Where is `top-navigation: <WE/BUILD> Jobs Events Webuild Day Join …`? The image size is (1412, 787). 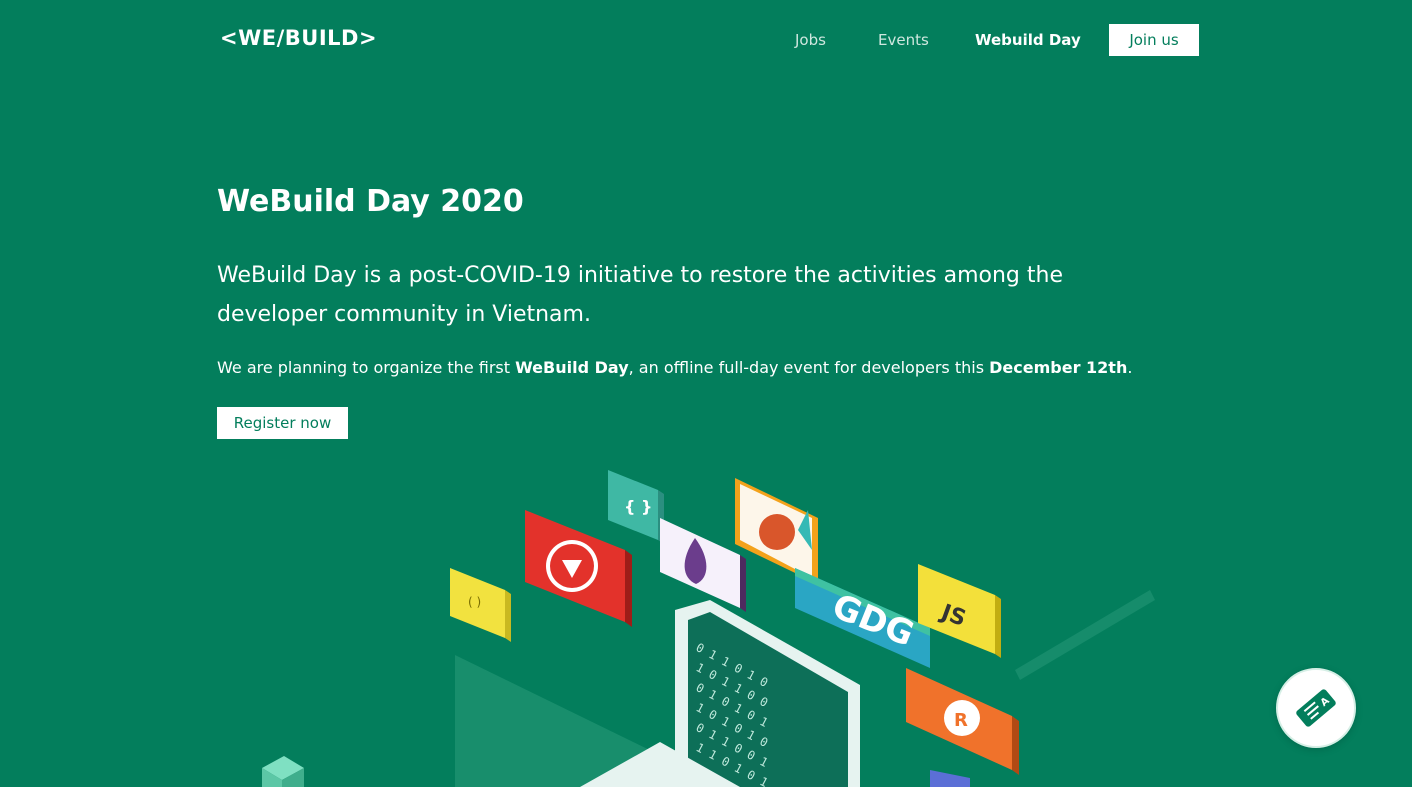
top-navigation: <WE/BUILD> Jobs Events Webuild Day Join … is located at coordinates (706, 40).